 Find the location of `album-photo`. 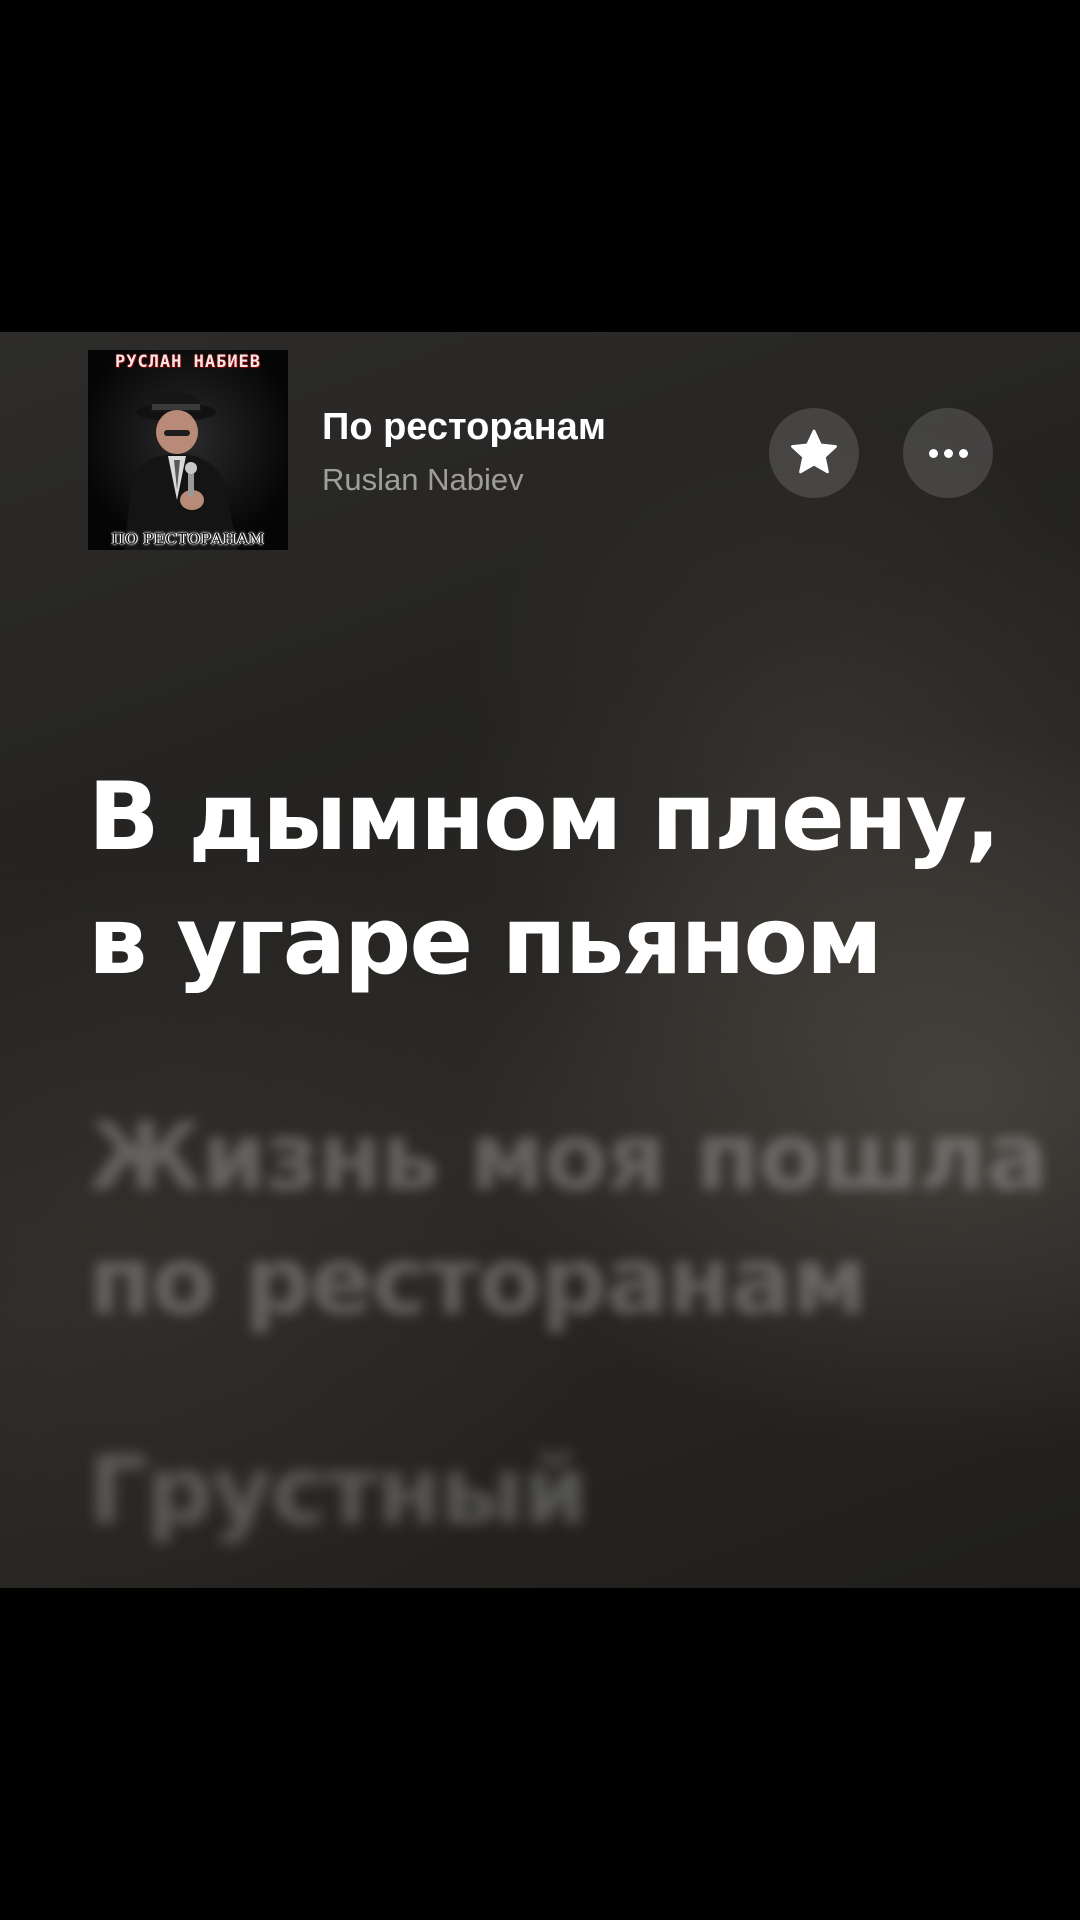

album-photo is located at coordinates (188, 450).